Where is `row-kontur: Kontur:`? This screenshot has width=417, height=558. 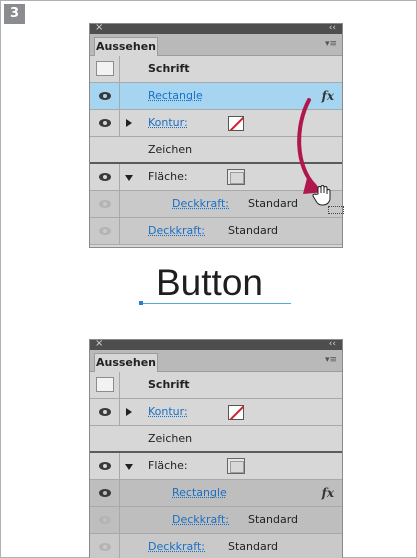
row-kontur: Kontur: is located at coordinates (216, 412).